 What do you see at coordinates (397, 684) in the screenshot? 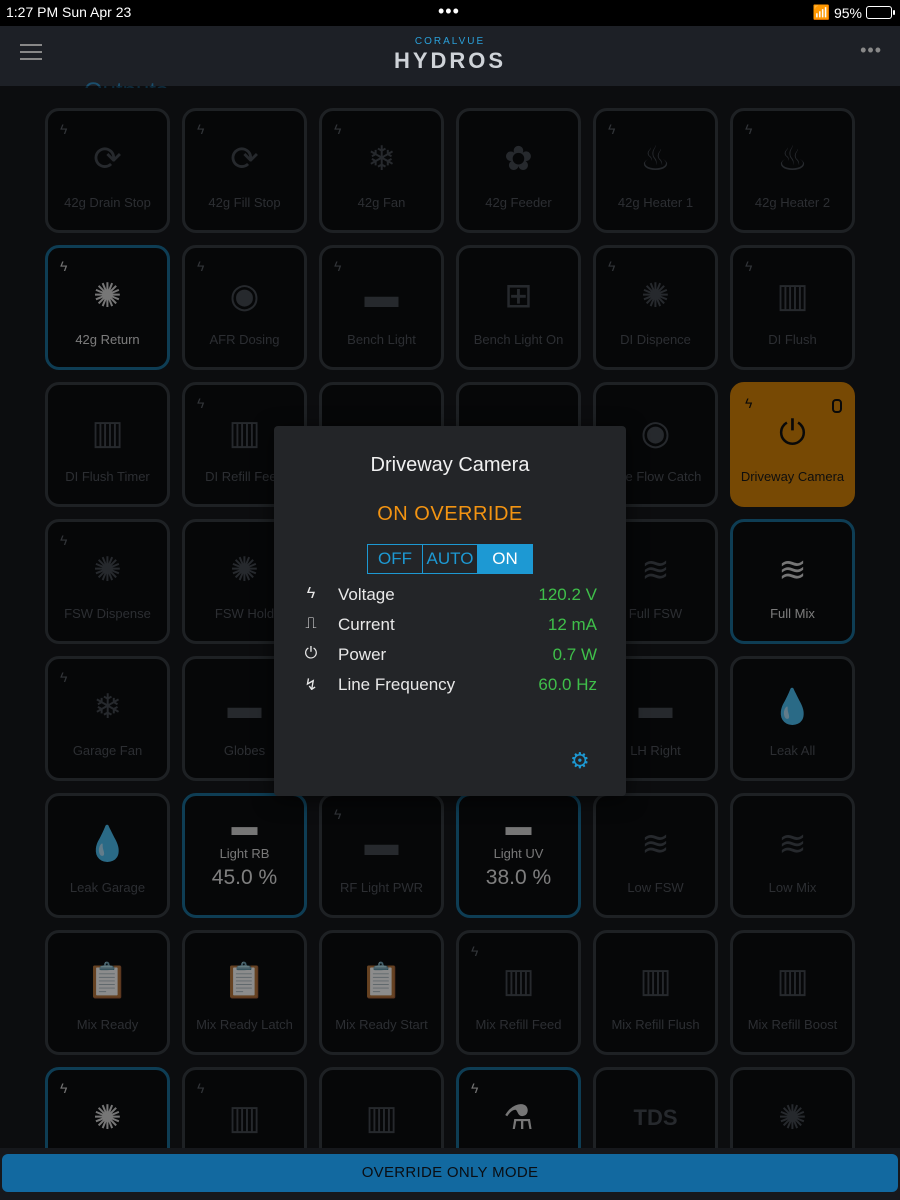
I see `reading-label: Line Frequency` at bounding box center [397, 684].